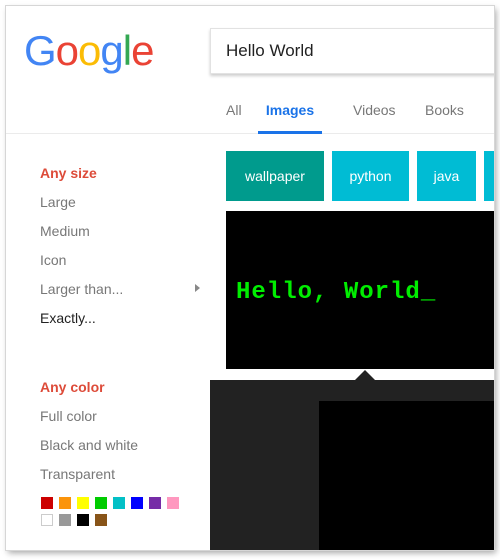 This screenshot has height=560, width=500. I want to click on color-swatch-purple, so click(155, 503).